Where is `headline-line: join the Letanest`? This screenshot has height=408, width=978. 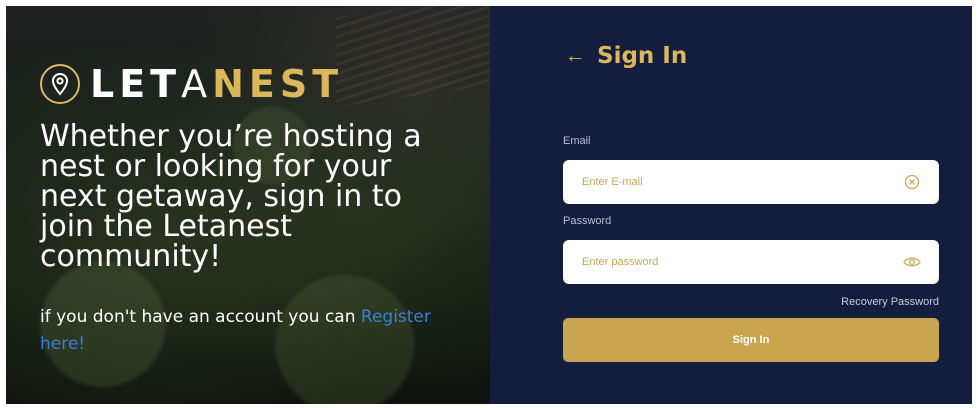
headline-line: join the Letanest is located at coordinates (166, 226).